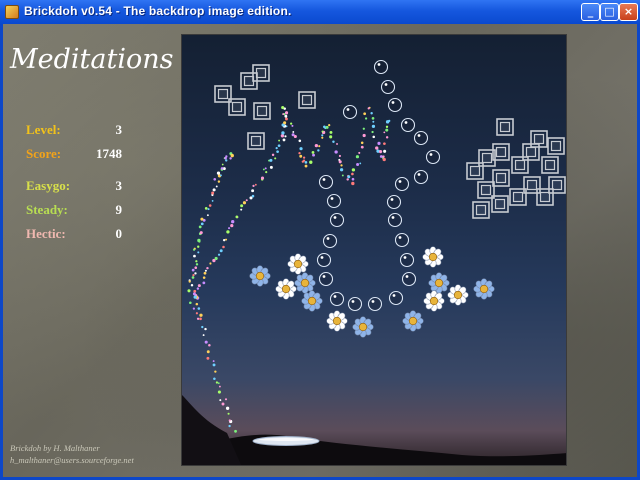 This screenshot has height=480, width=640. What do you see at coordinates (109, 153) in the screenshot?
I see `score-value: 1748` at bounding box center [109, 153].